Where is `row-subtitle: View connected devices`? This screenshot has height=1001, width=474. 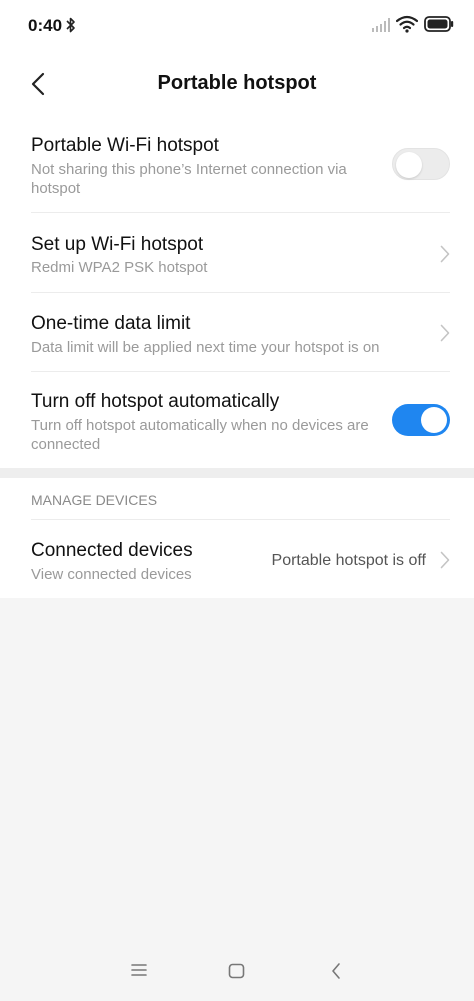 row-subtitle: View connected devices is located at coordinates (111, 574).